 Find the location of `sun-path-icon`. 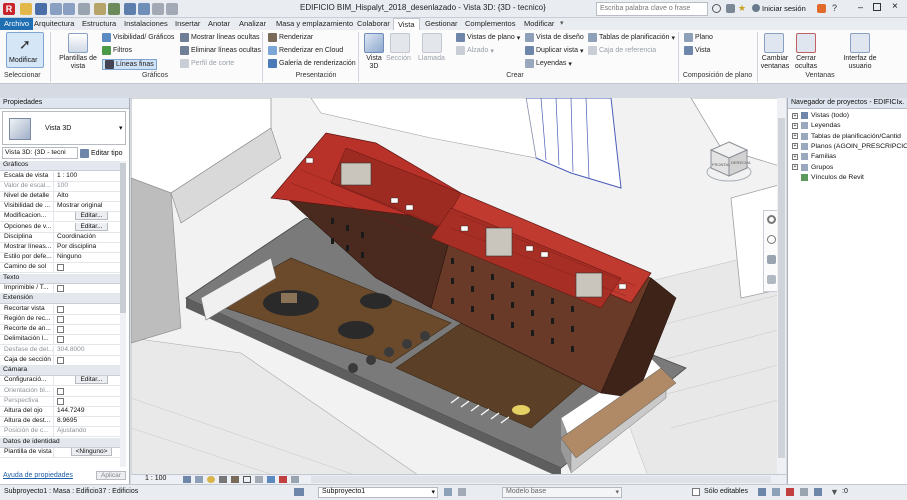

sun-path-icon is located at coordinates (211, 479).